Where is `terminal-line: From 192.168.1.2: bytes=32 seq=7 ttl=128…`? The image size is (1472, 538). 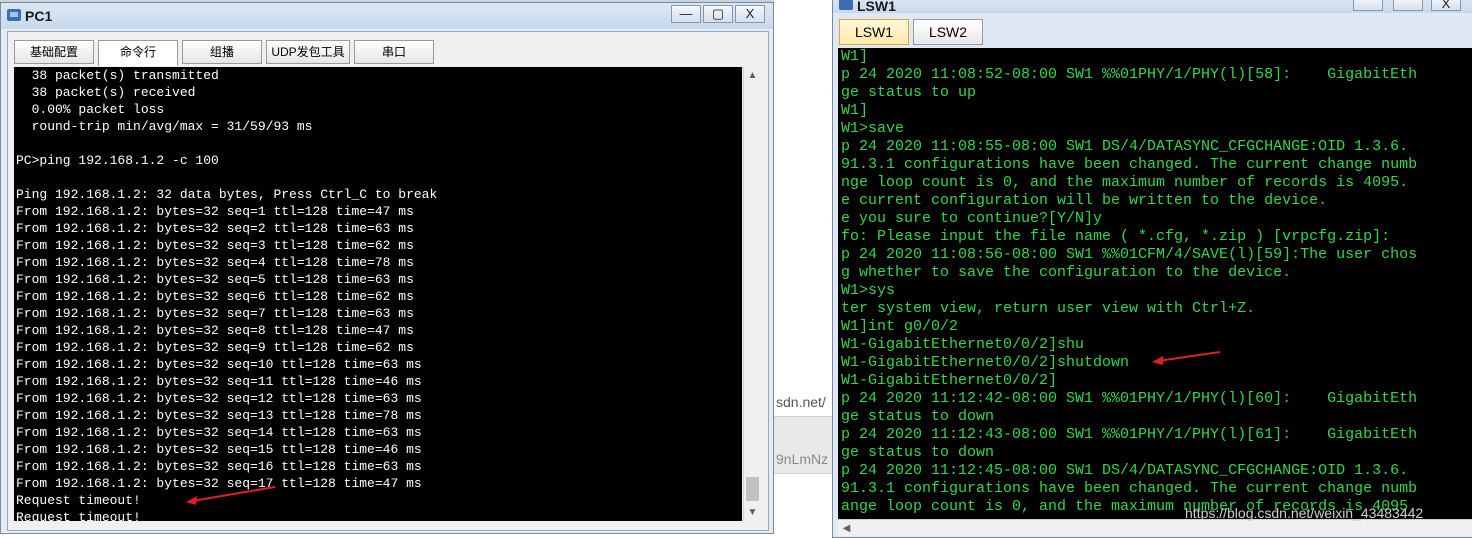 terminal-line: From 192.168.1.2: bytes=32 seq=7 ttl=128… is located at coordinates (215, 313).